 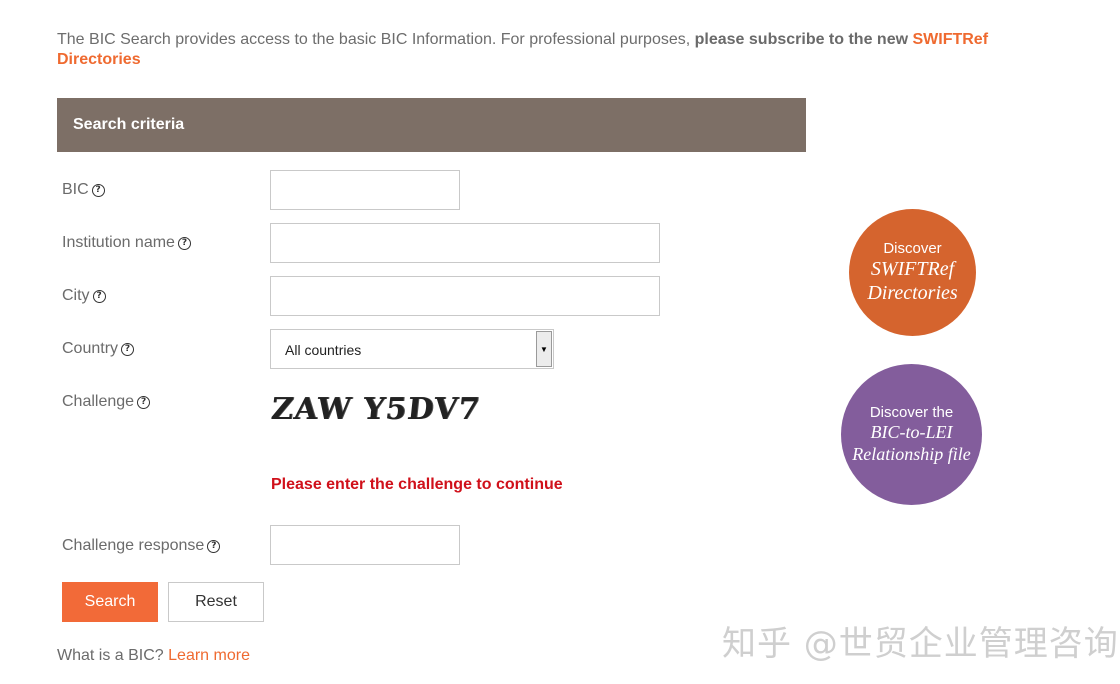 What do you see at coordinates (544, 349) in the screenshot?
I see `chevron-down-icon: ▼` at bounding box center [544, 349].